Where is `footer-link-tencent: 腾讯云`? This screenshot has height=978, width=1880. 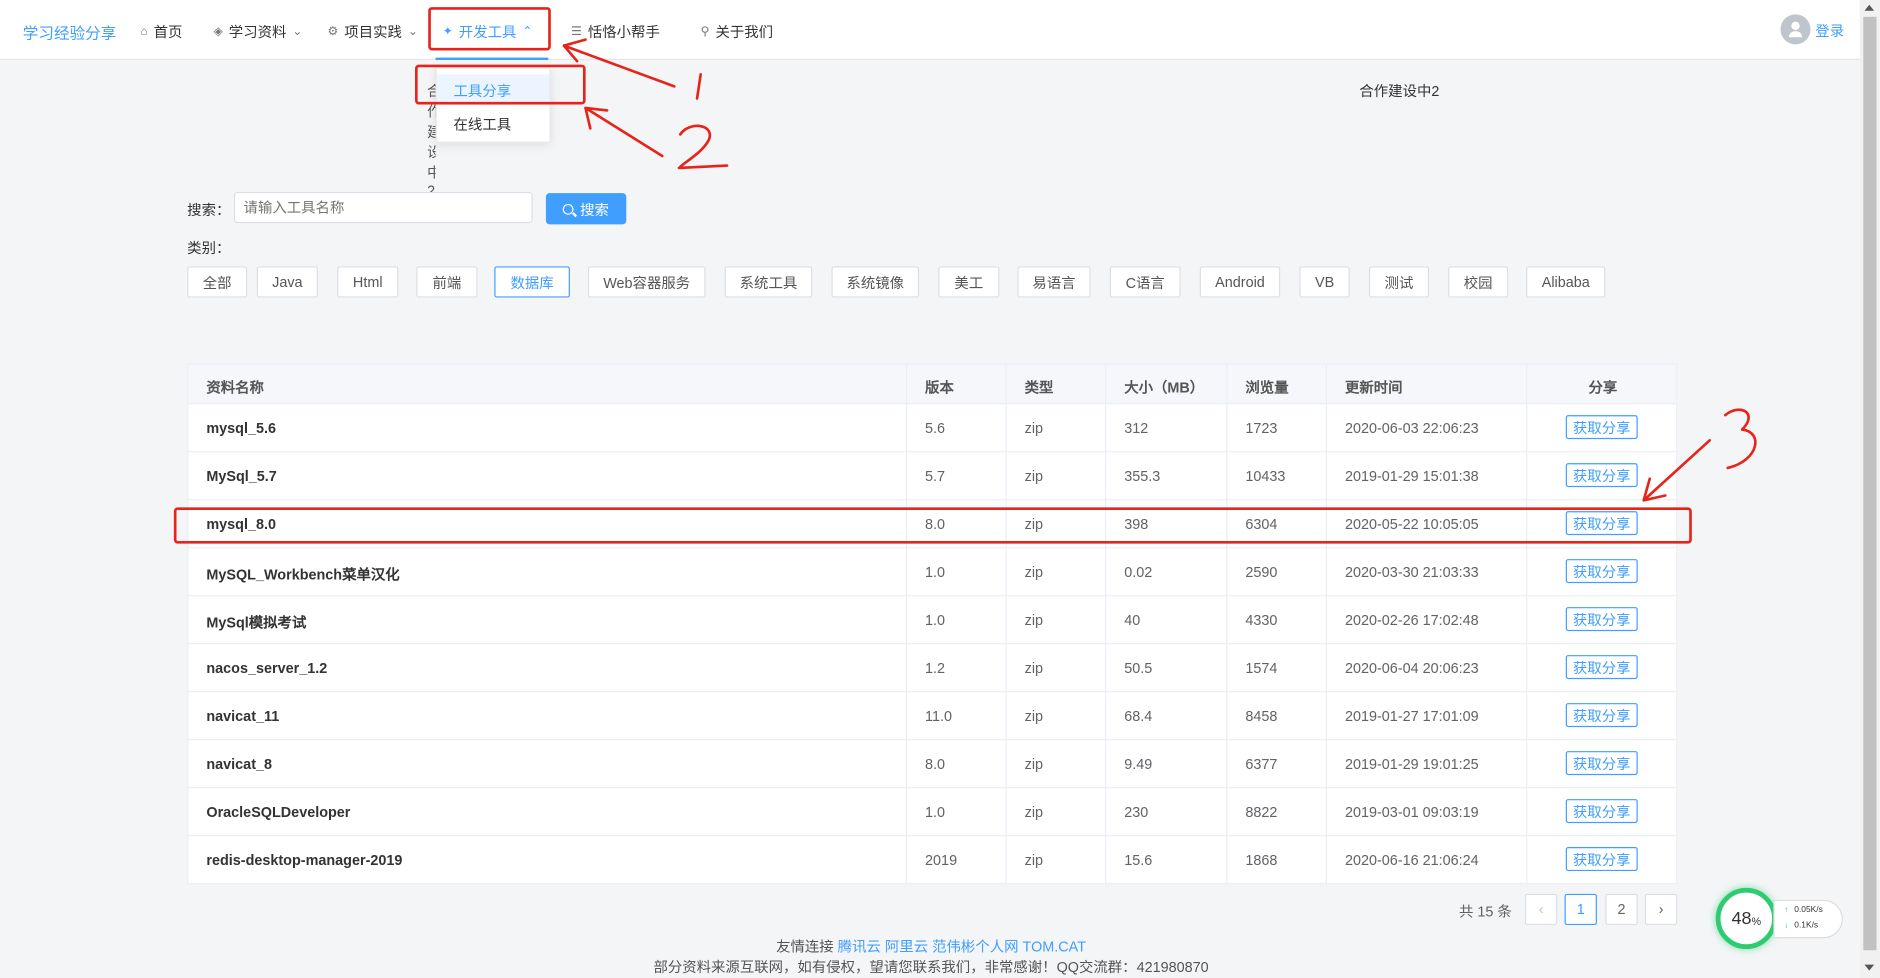
footer-link-tencent: 腾讯云 is located at coordinates (859, 946).